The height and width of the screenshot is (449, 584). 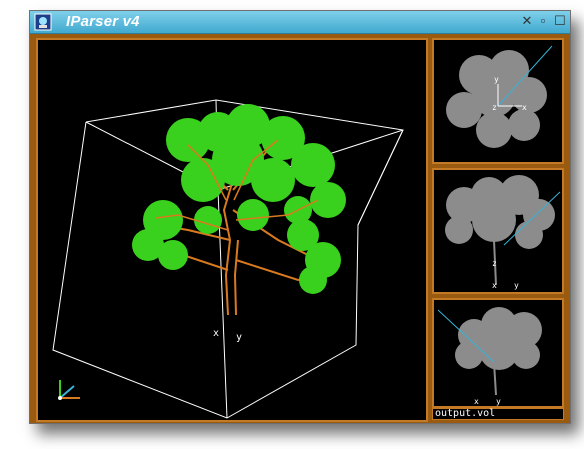 What do you see at coordinates (498, 353) in the screenshot?
I see `side-viewport: x y` at bounding box center [498, 353].